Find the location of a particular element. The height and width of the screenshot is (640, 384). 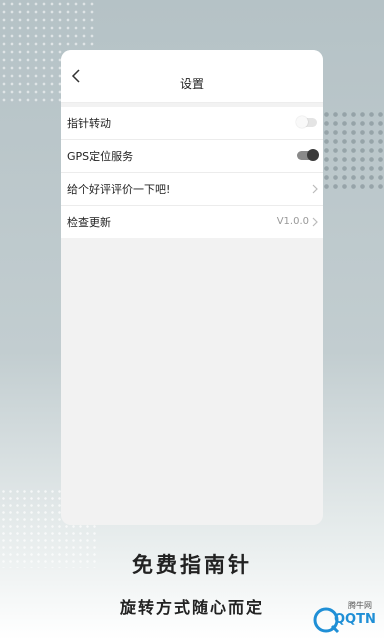

decorative-dot-pattern is located at coordinates (353, 150).